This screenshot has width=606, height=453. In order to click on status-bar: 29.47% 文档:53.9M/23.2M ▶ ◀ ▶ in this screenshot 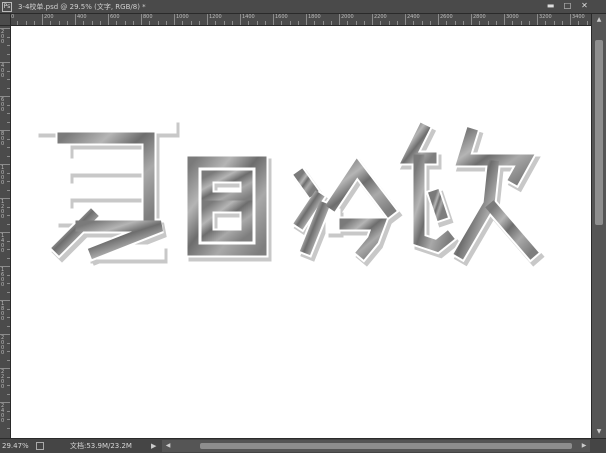, I will do `click(303, 445)`.